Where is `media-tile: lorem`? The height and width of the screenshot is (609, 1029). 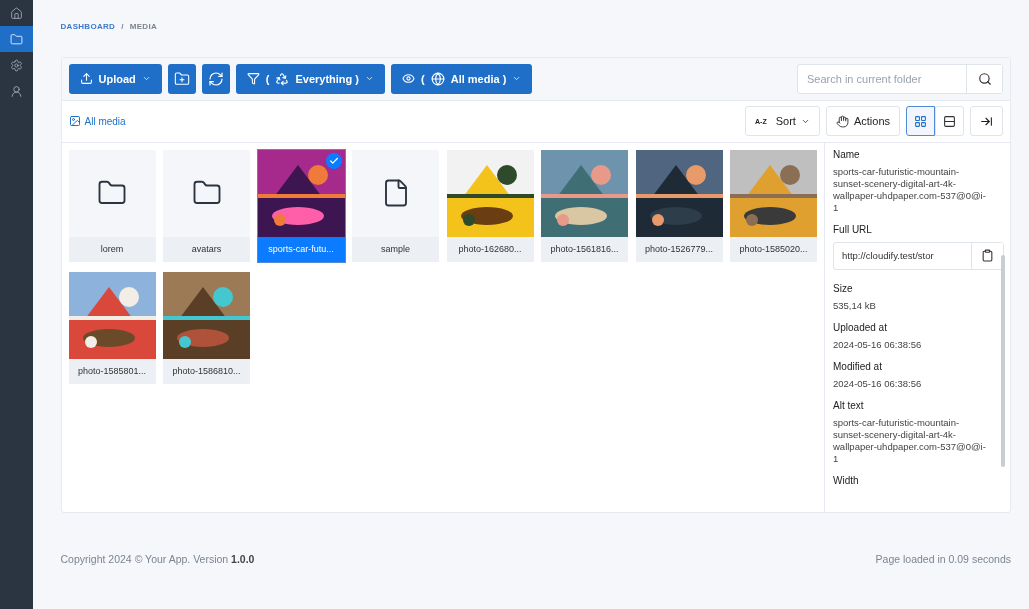
media-tile: lorem is located at coordinates (112, 205).